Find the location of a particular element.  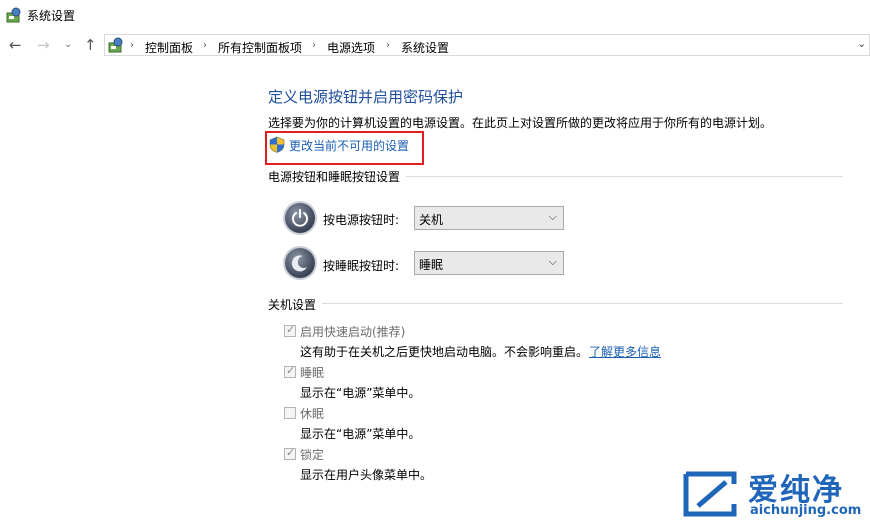

learn-more-link: 了解更多信息 is located at coordinates (625, 351).